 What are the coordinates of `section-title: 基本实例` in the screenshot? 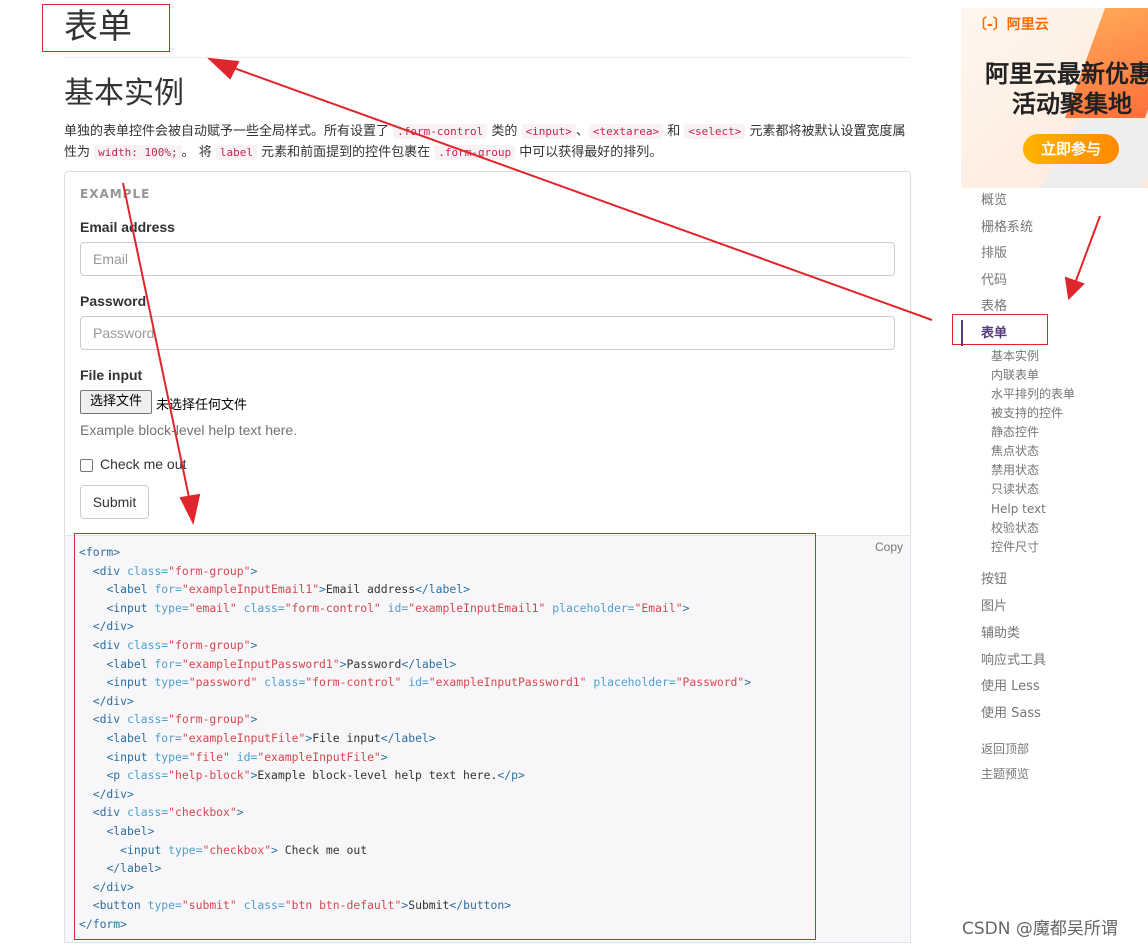 It's located at (124, 93).